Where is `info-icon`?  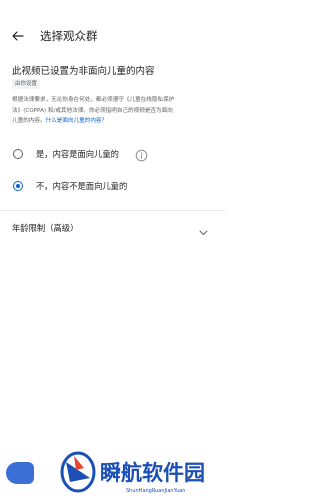
info-icon is located at coordinates (141, 154).